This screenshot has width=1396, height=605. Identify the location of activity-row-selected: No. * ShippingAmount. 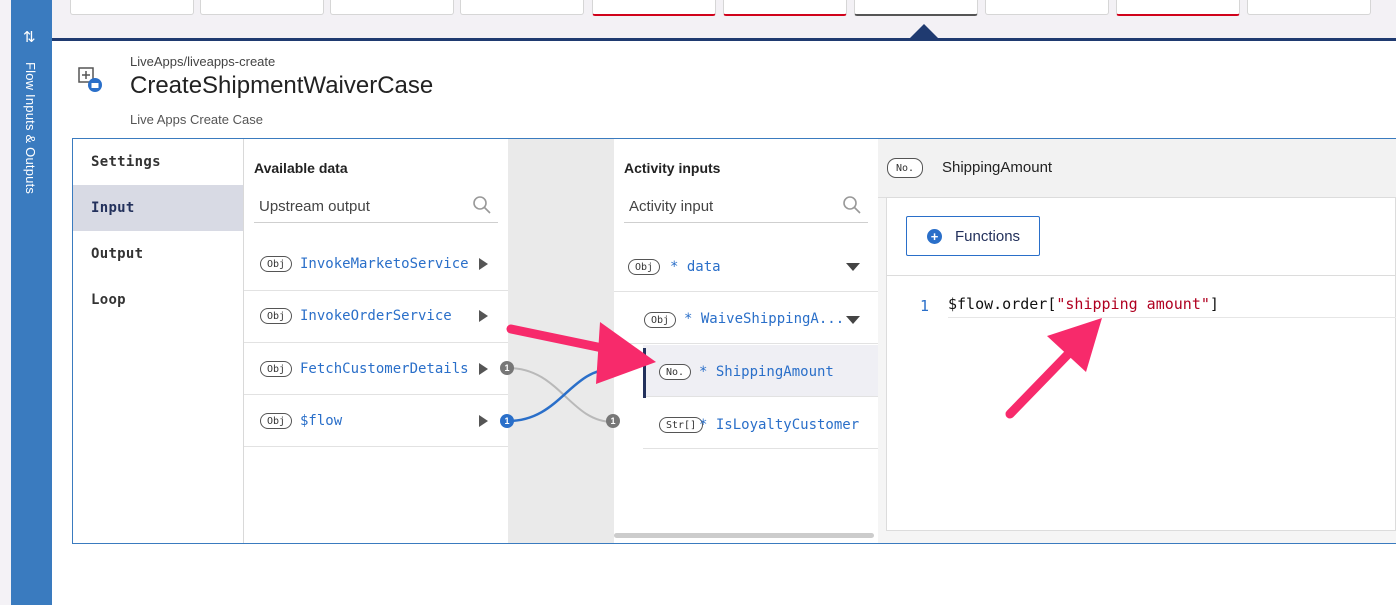
(760, 371).